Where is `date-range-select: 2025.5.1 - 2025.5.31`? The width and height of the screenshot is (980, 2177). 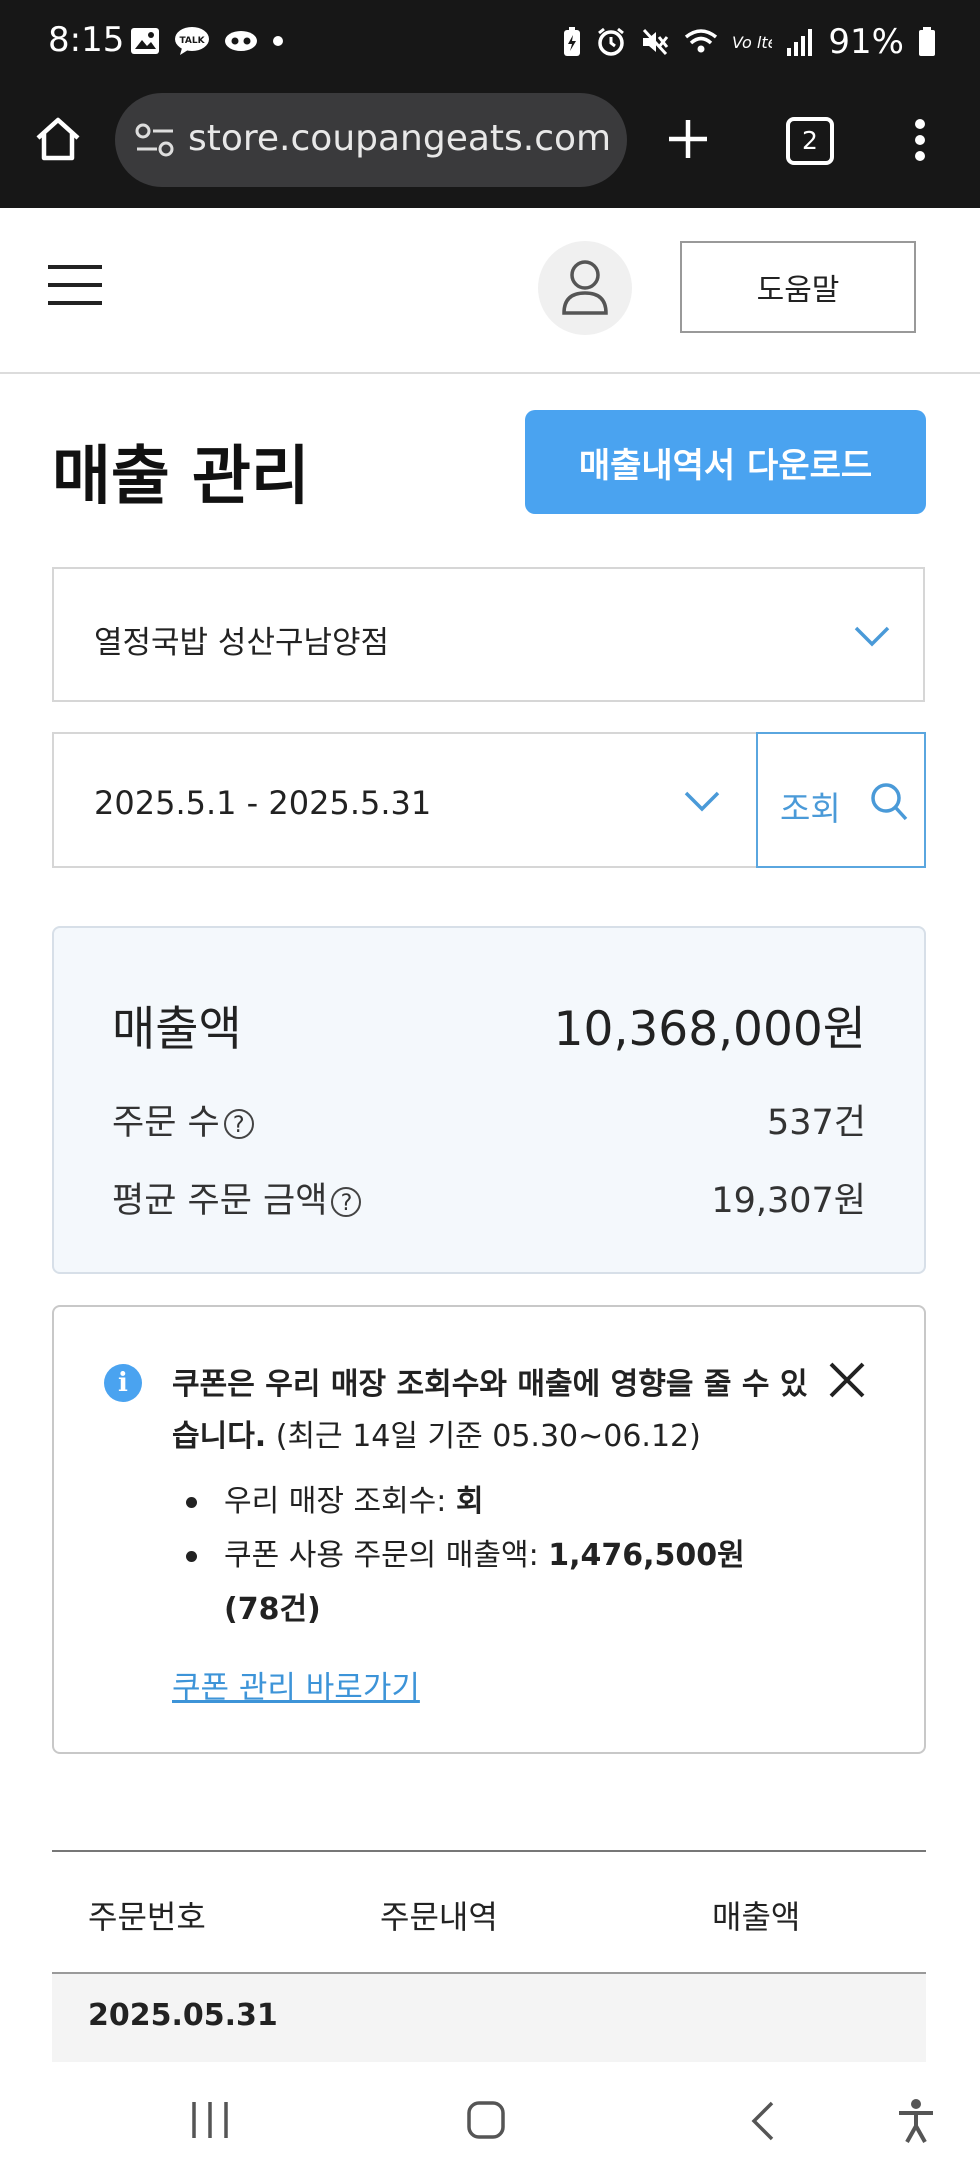
date-range-select: 2025.5.1 - 2025.5.31 is located at coordinates (405, 800).